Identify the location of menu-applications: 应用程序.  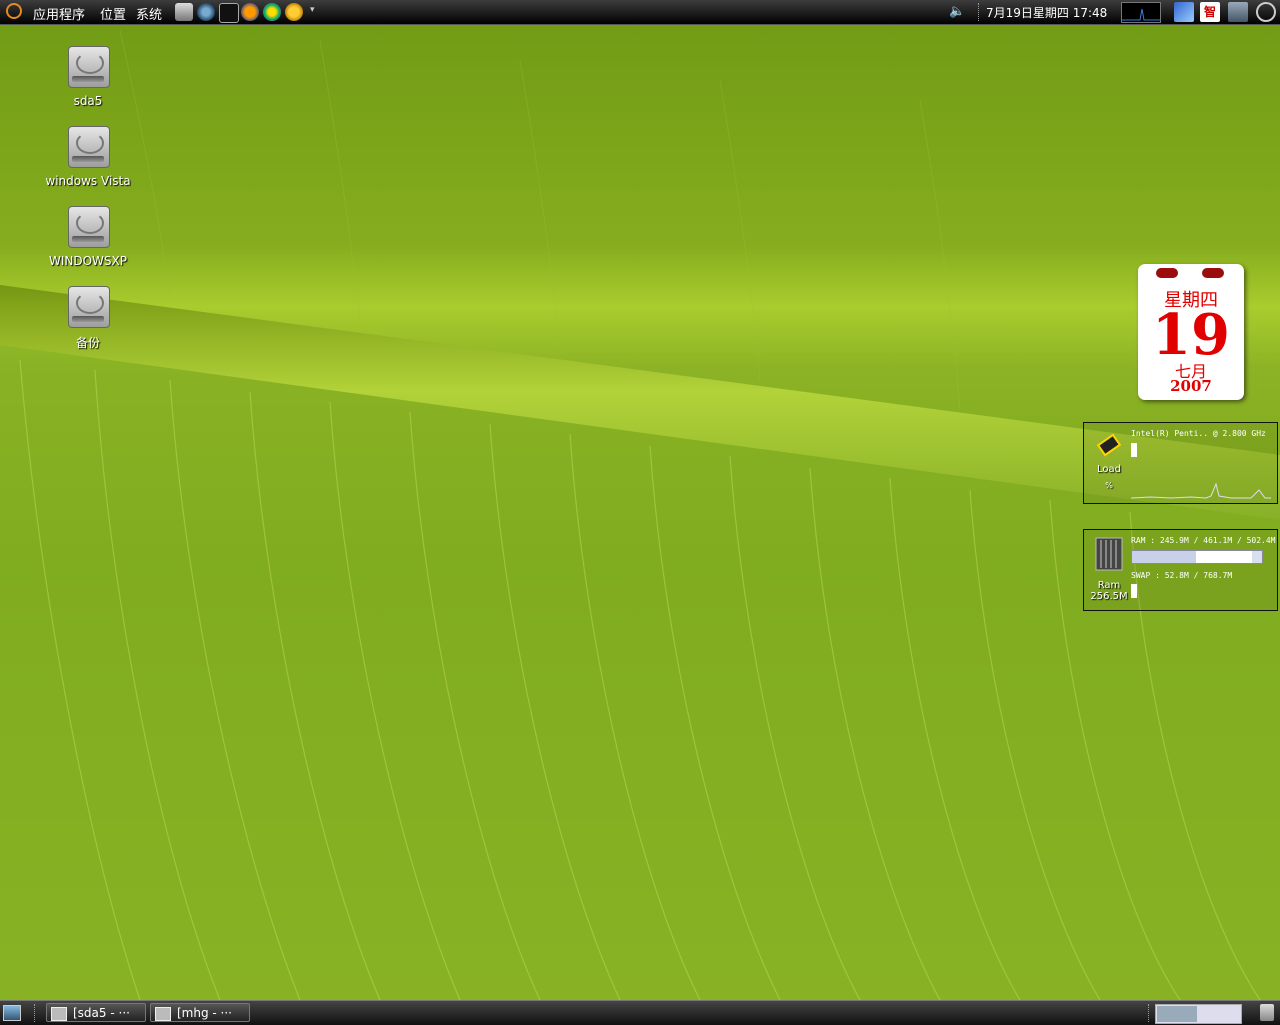
(59, 13).